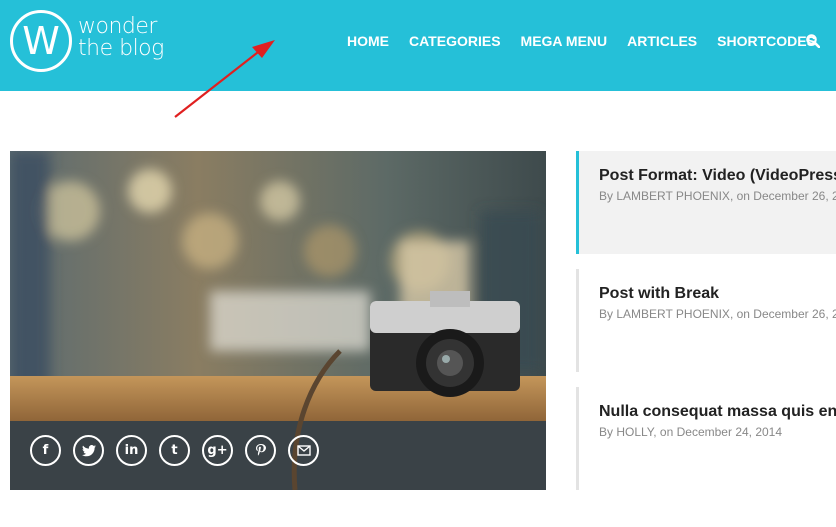 The height and width of the screenshot is (527, 836). Describe the element at coordinates (217, 450) in the screenshot. I see `google-plus-icon: g+` at that location.